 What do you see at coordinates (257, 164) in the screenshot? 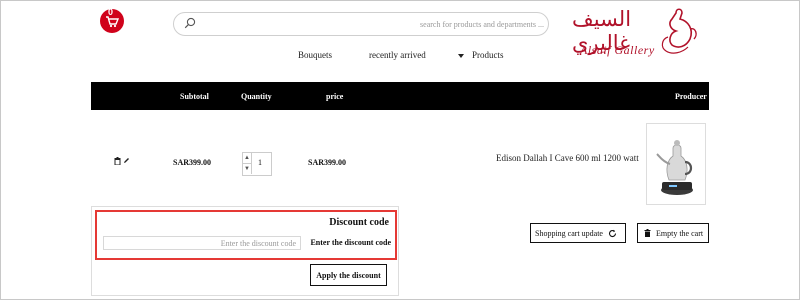
I see `quantity-stepper: ▲ ▼ 1` at bounding box center [257, 164].